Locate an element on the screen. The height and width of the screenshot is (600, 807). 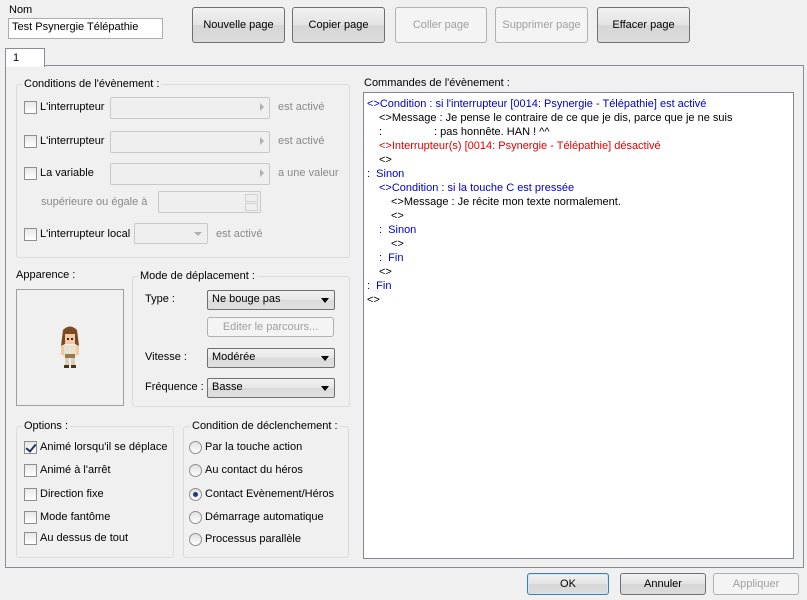
tab-1-label: 1 is located at coordinates (16, 58).